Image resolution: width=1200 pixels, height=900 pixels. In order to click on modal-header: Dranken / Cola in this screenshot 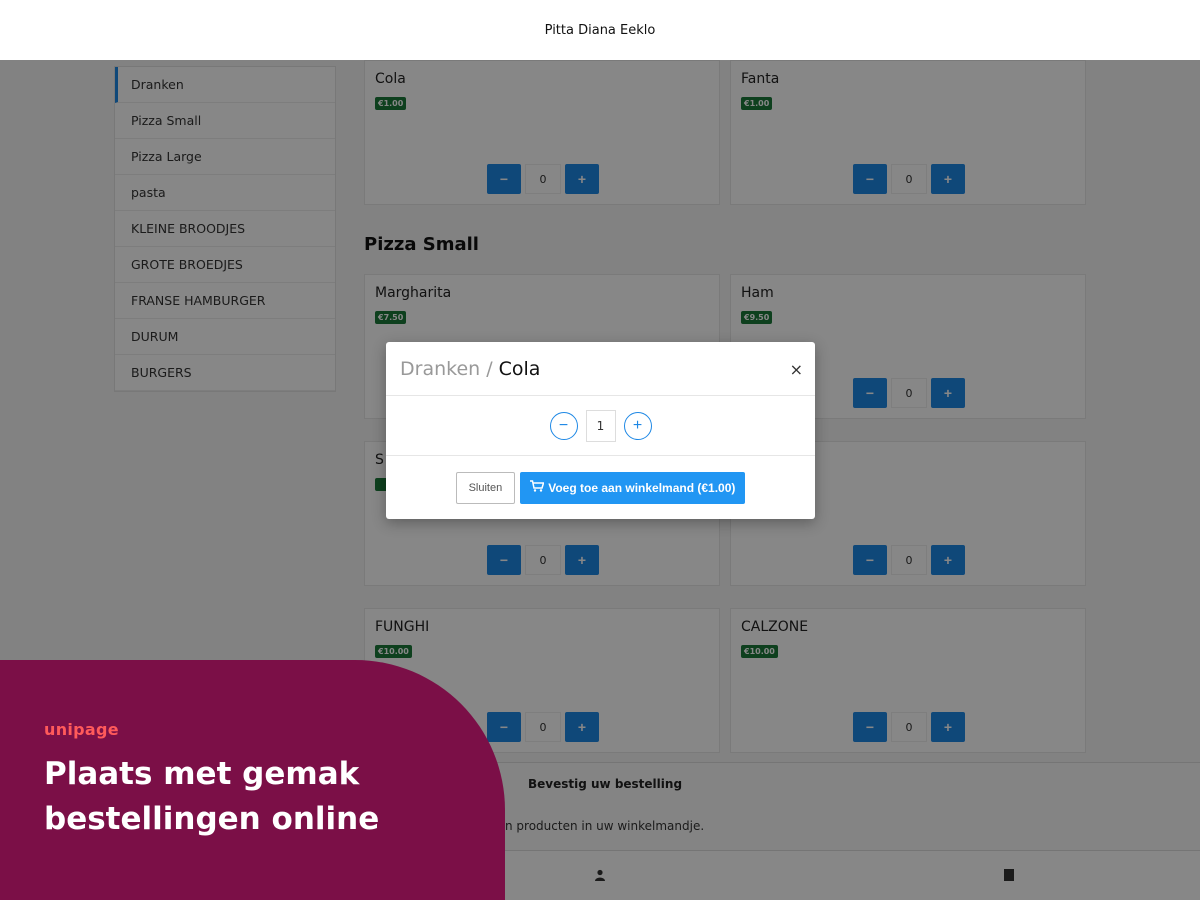, I will do `click(600, 369)`.